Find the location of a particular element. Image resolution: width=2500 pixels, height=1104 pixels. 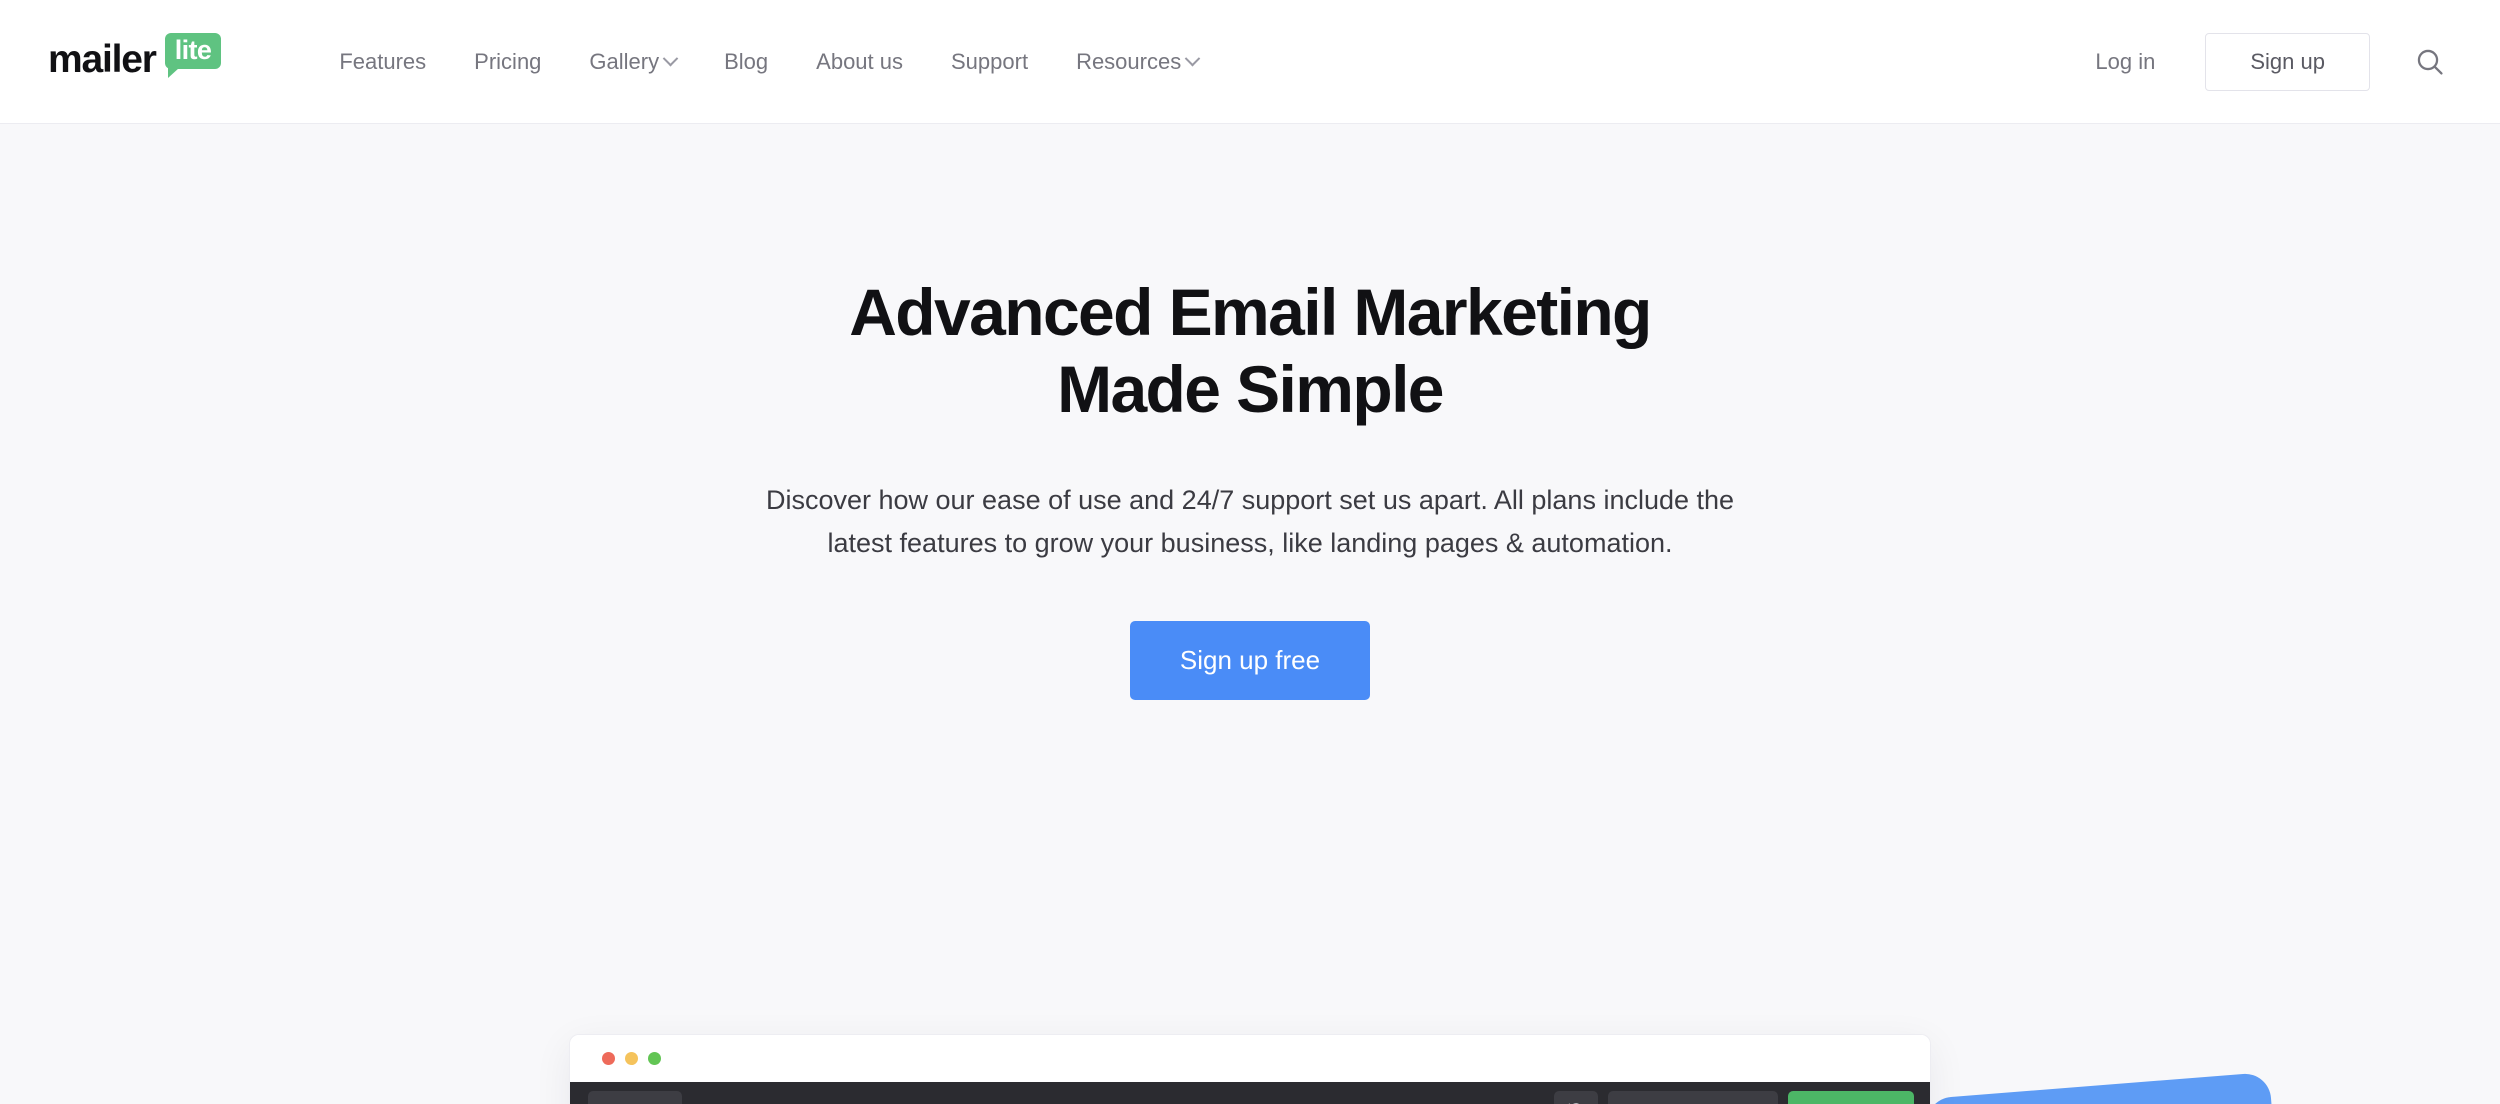

app-mockup-window: Go back Preview and Test Done Editing A is located at coordinates (1250, 1069).